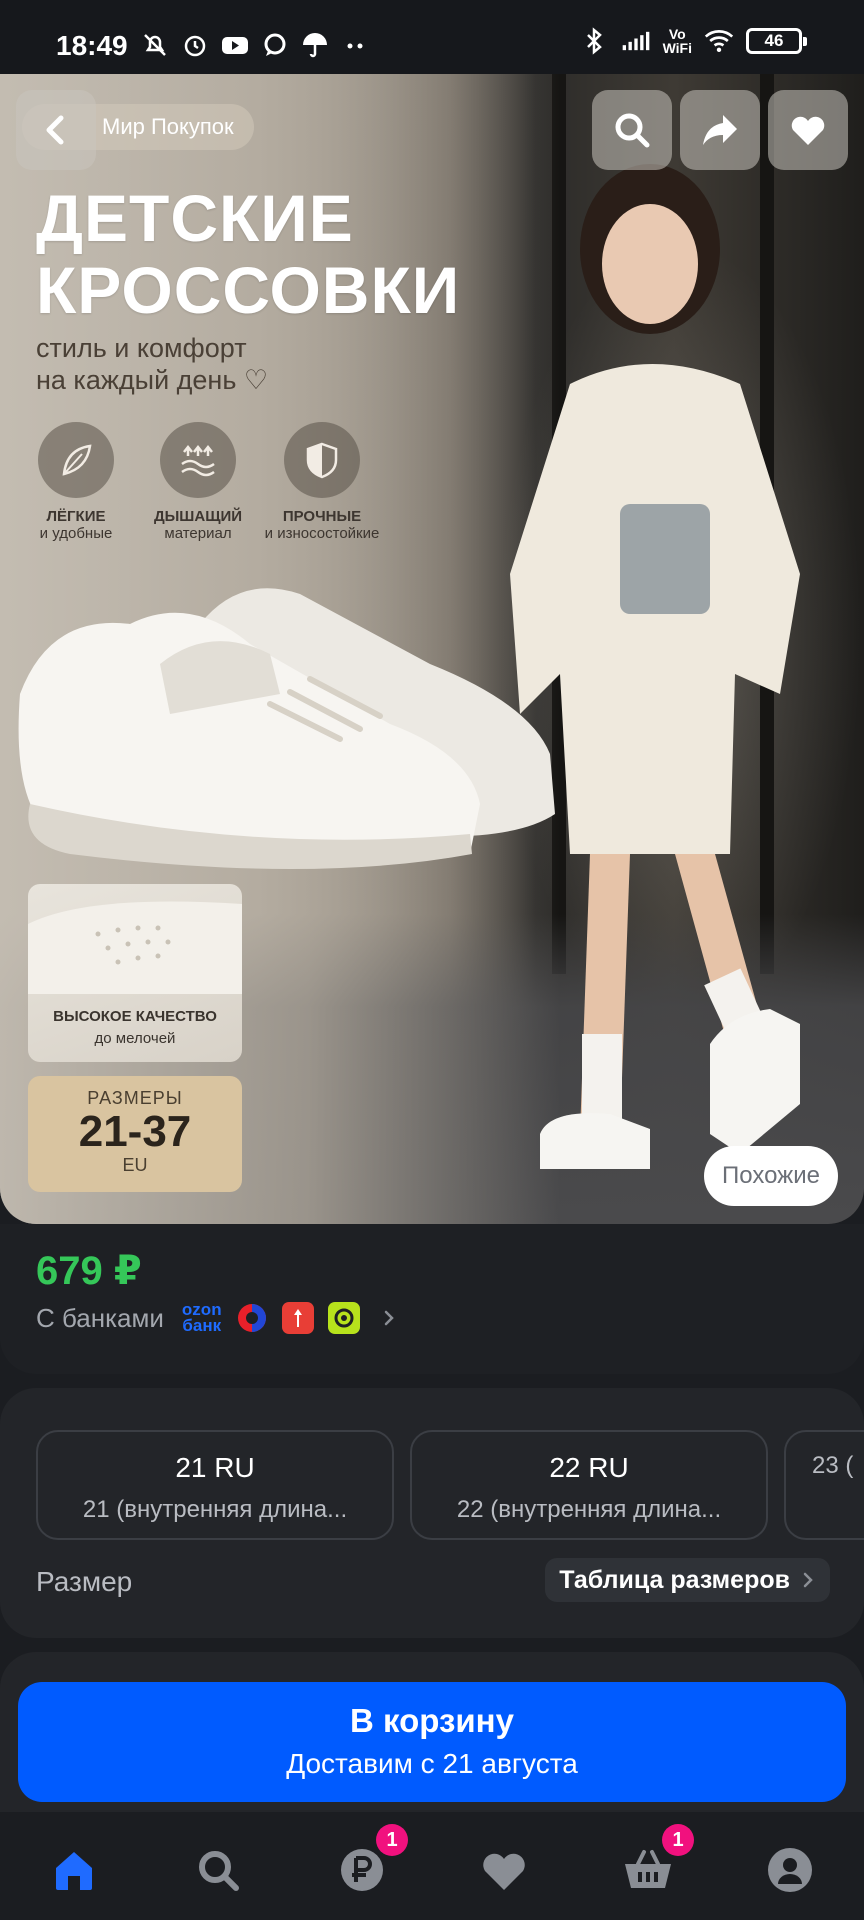  Describe the element at coordinates (833, 1465) in the screenshot. I see `size-option-subtitle: 23 (` at that location.